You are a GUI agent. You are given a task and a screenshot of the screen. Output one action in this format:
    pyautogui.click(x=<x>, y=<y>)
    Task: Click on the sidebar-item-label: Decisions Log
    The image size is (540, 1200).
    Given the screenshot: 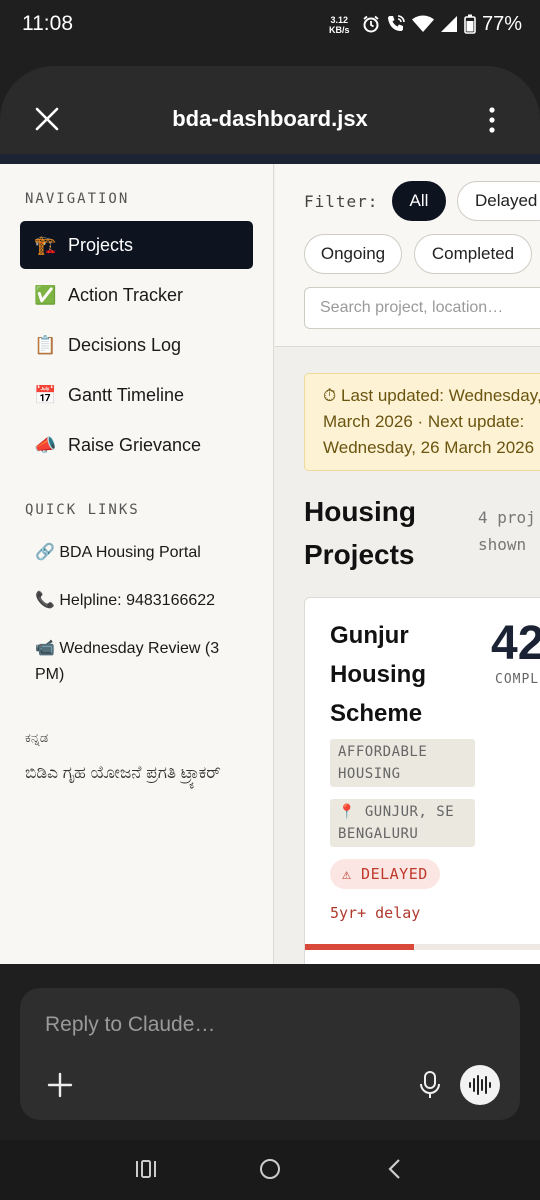 What is the action you would take?
    pyautogui.click(x=125, y=344)
    